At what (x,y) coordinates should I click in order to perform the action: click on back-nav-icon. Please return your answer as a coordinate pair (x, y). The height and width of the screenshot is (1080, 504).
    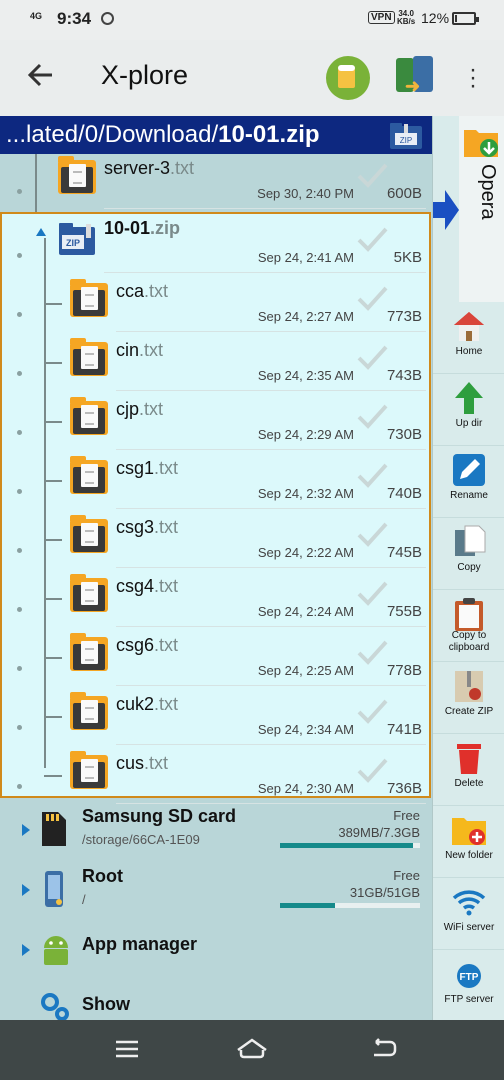
    Looking at the image, I should click on (383, 1049).